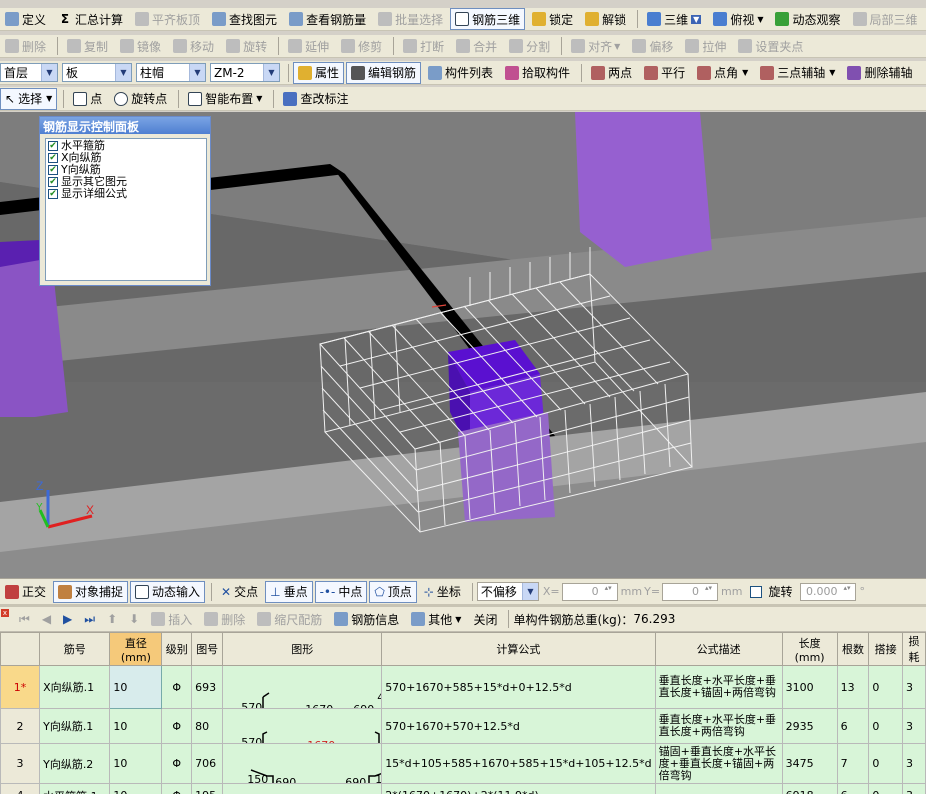  Describe the element at coordinates (289, 619) in the screenshot. I see `scale-rebar-button: 缩尺配筋` at that location.